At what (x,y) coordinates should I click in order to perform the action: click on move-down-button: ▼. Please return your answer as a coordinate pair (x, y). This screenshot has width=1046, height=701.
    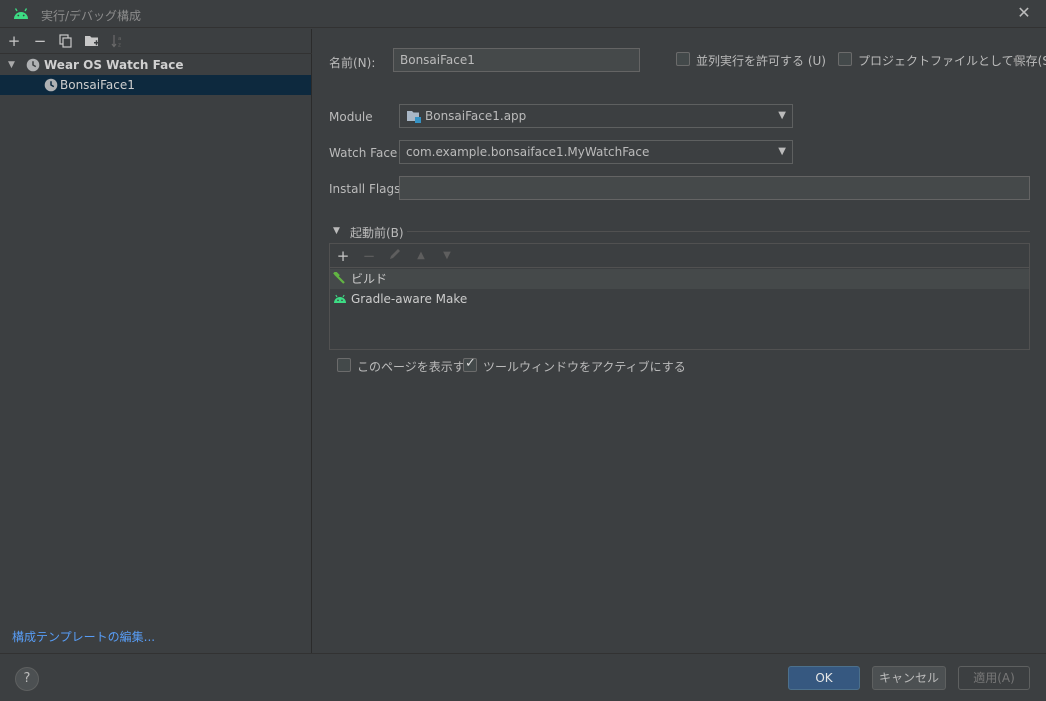
    Looking at the image, I should click on (447, 256).